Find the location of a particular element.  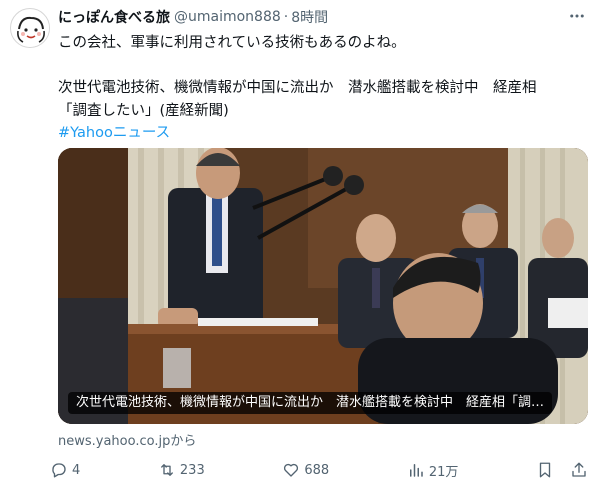

bookmark-button is located at coordinates (545, 470).